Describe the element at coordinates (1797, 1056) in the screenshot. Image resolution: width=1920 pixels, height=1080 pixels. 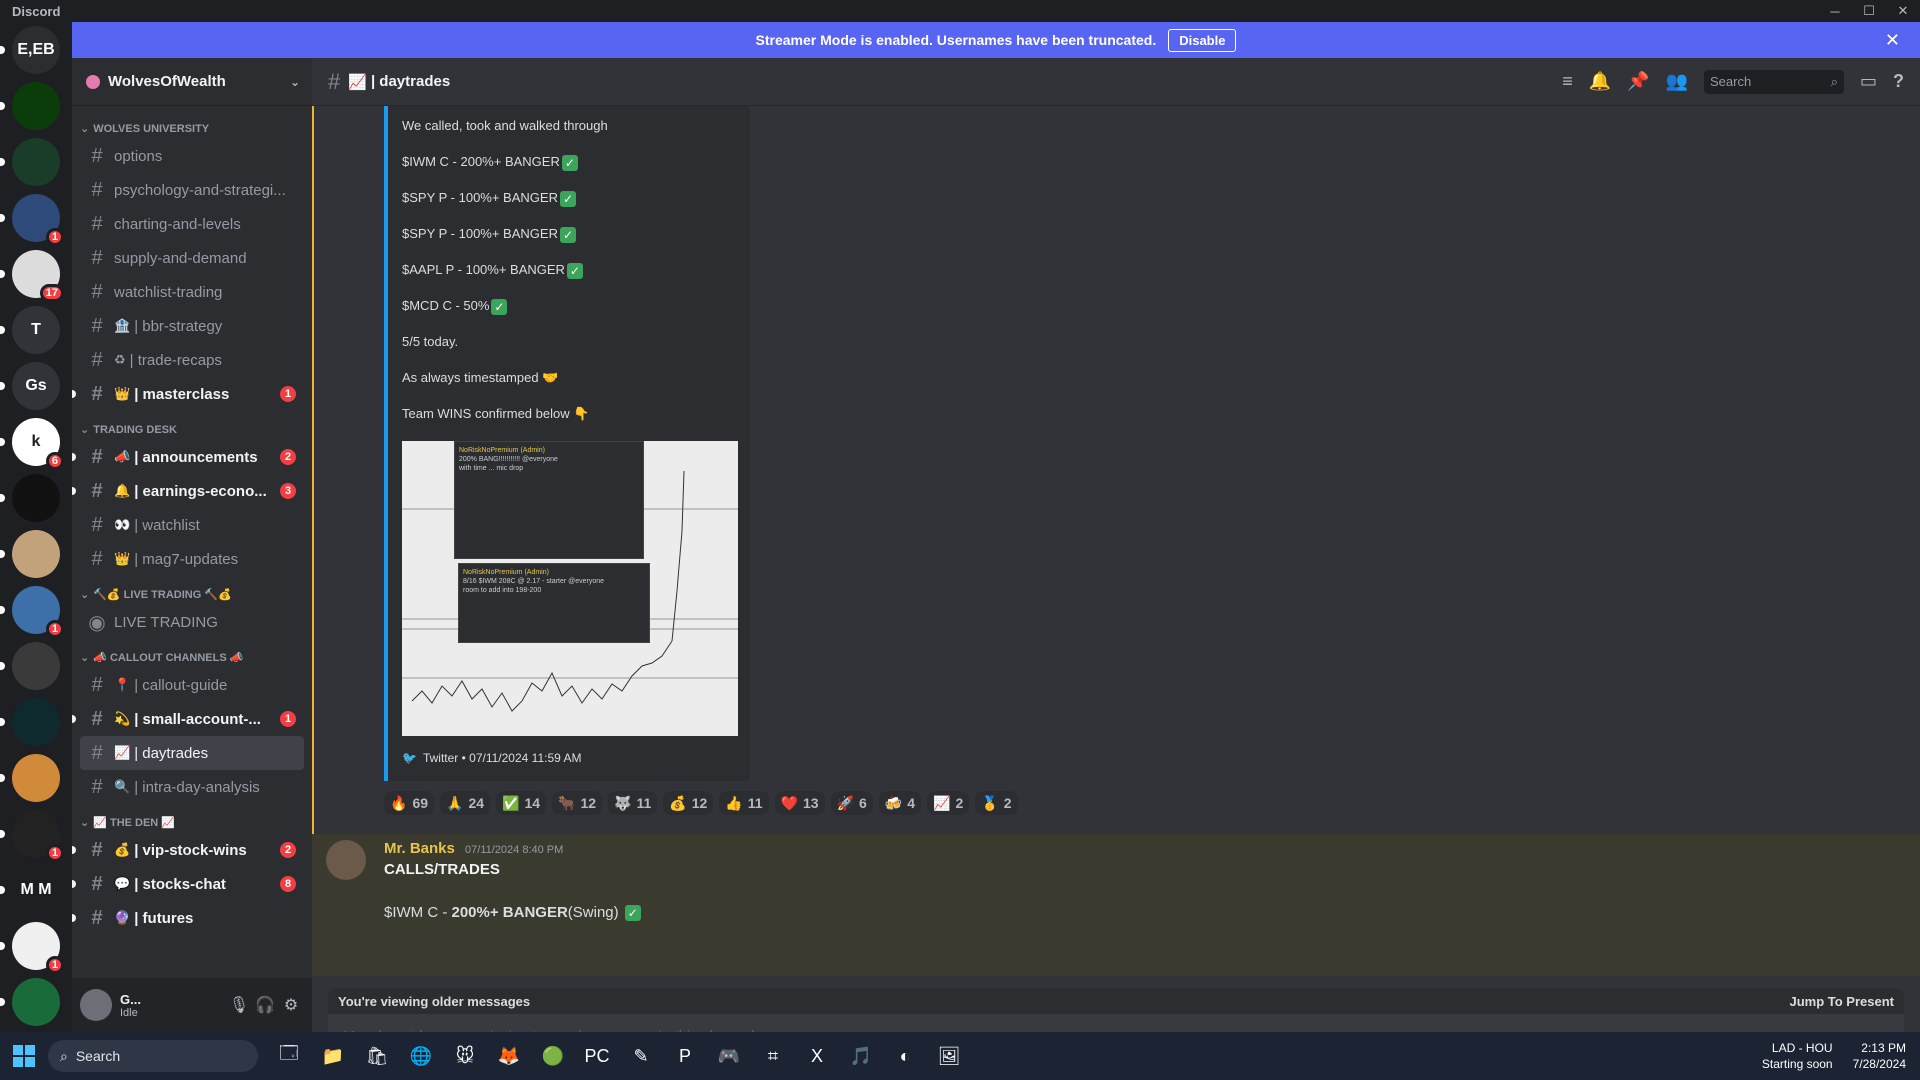
I see `weather-widget: LAD - HOU Starting soon` at that location.